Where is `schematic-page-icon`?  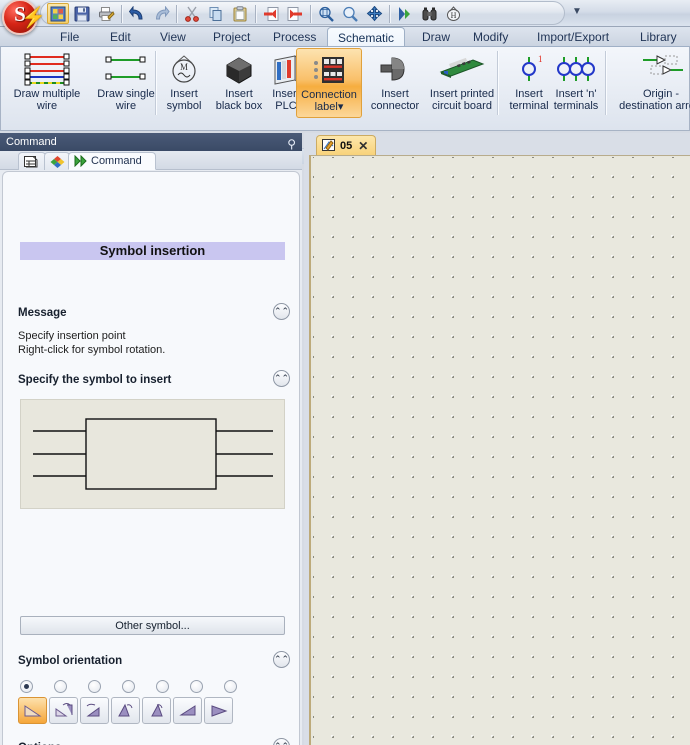 schematic-page-icon is located at coordinates (329, 145).